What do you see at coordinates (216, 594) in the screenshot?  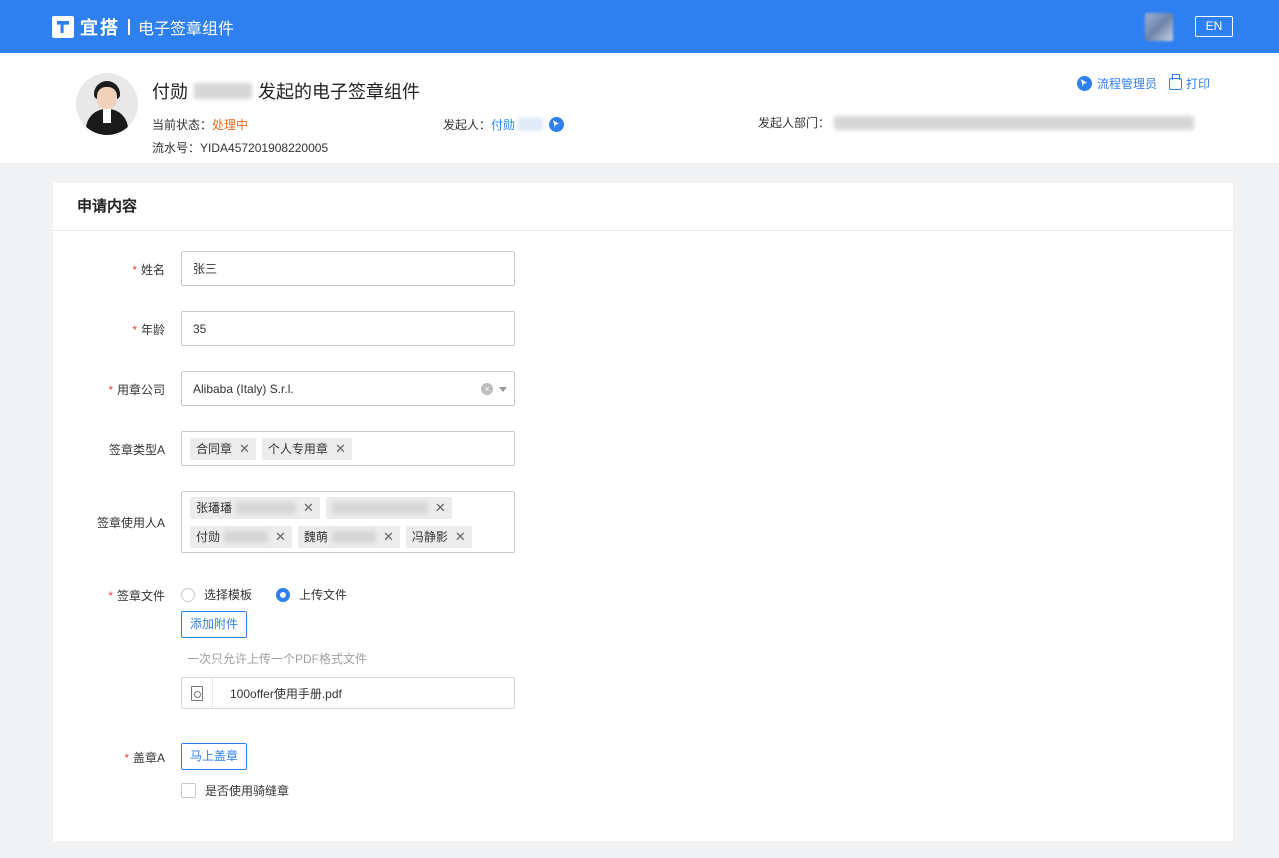 I see `radio-select-template: 选择模板` at bounding box center [216, 594].